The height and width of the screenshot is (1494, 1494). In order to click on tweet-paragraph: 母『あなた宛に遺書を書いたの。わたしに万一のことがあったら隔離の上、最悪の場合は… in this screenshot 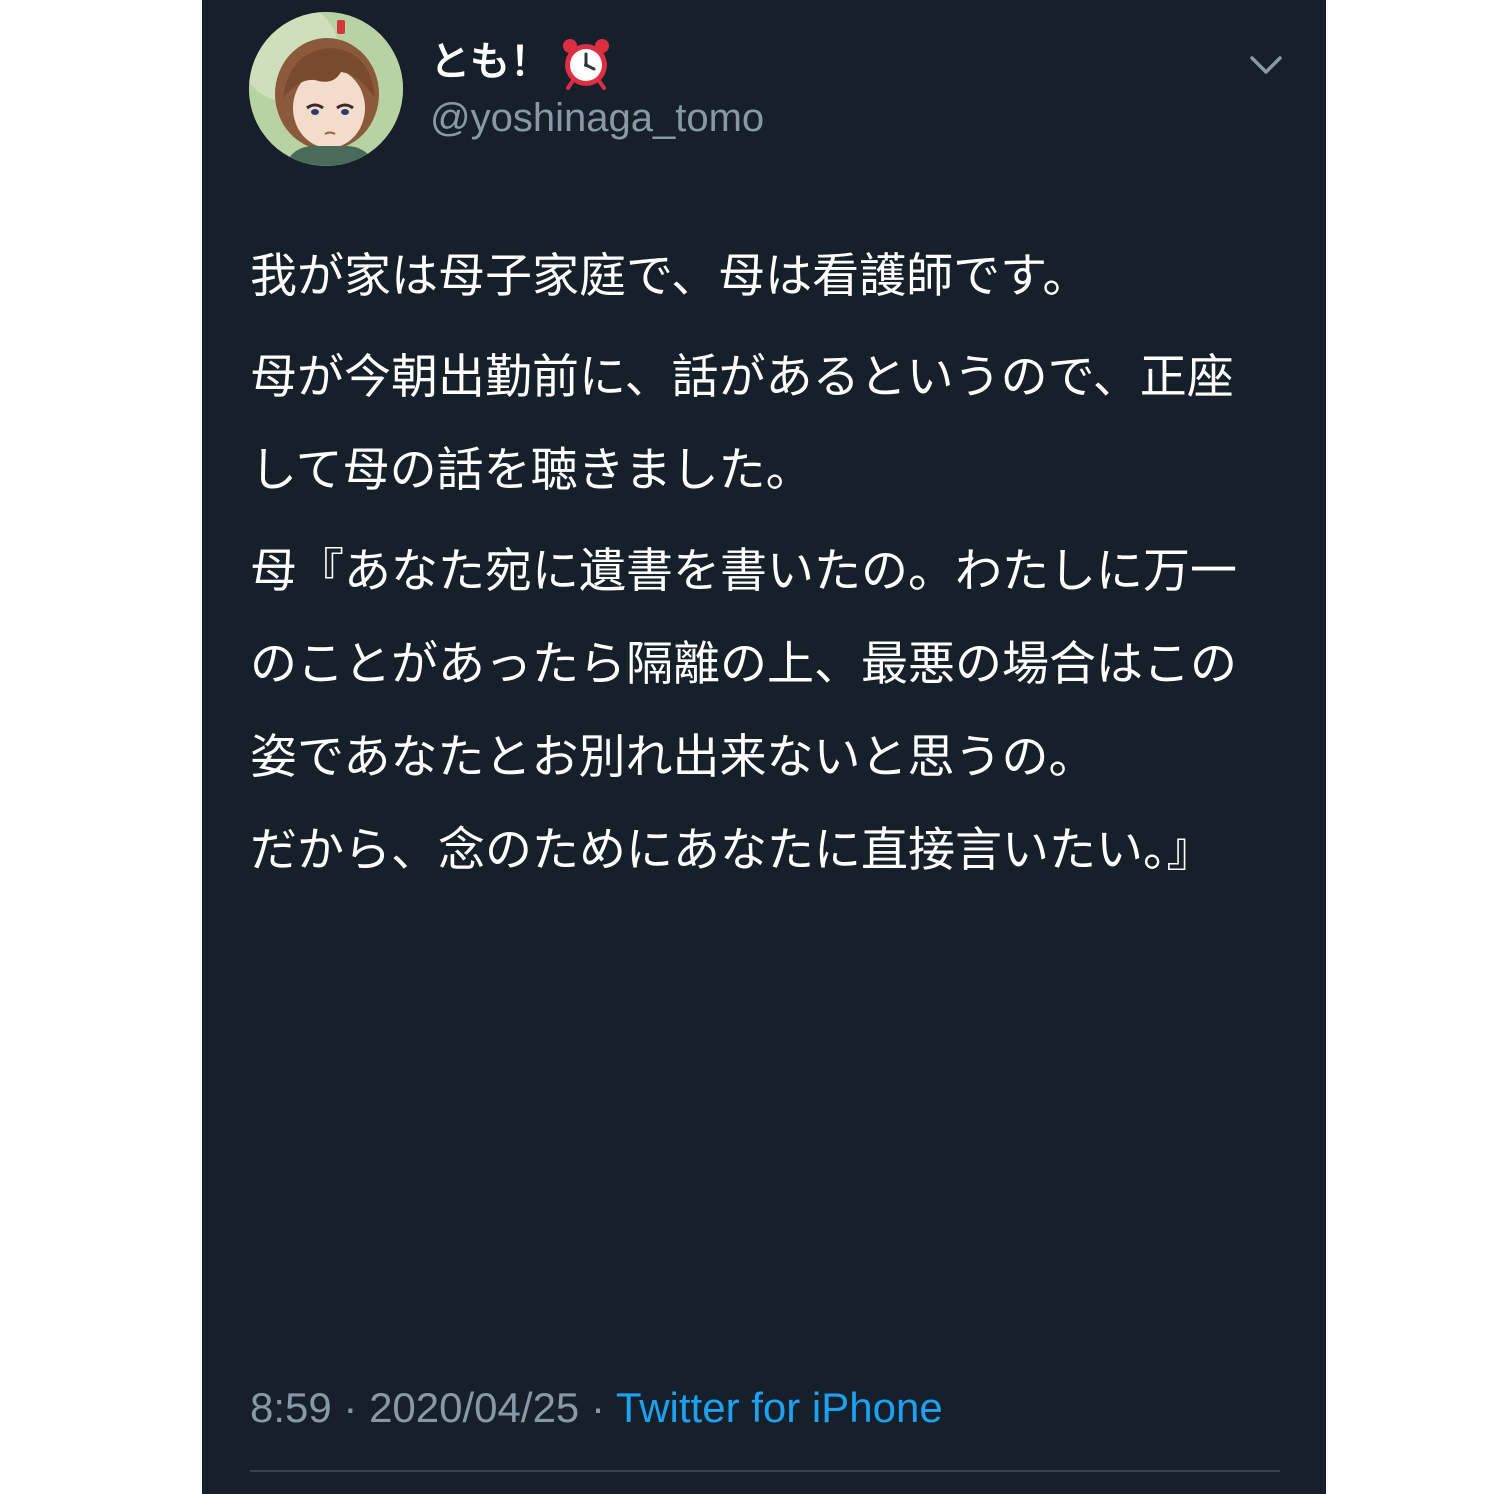, I will do `click(743, 711)`.